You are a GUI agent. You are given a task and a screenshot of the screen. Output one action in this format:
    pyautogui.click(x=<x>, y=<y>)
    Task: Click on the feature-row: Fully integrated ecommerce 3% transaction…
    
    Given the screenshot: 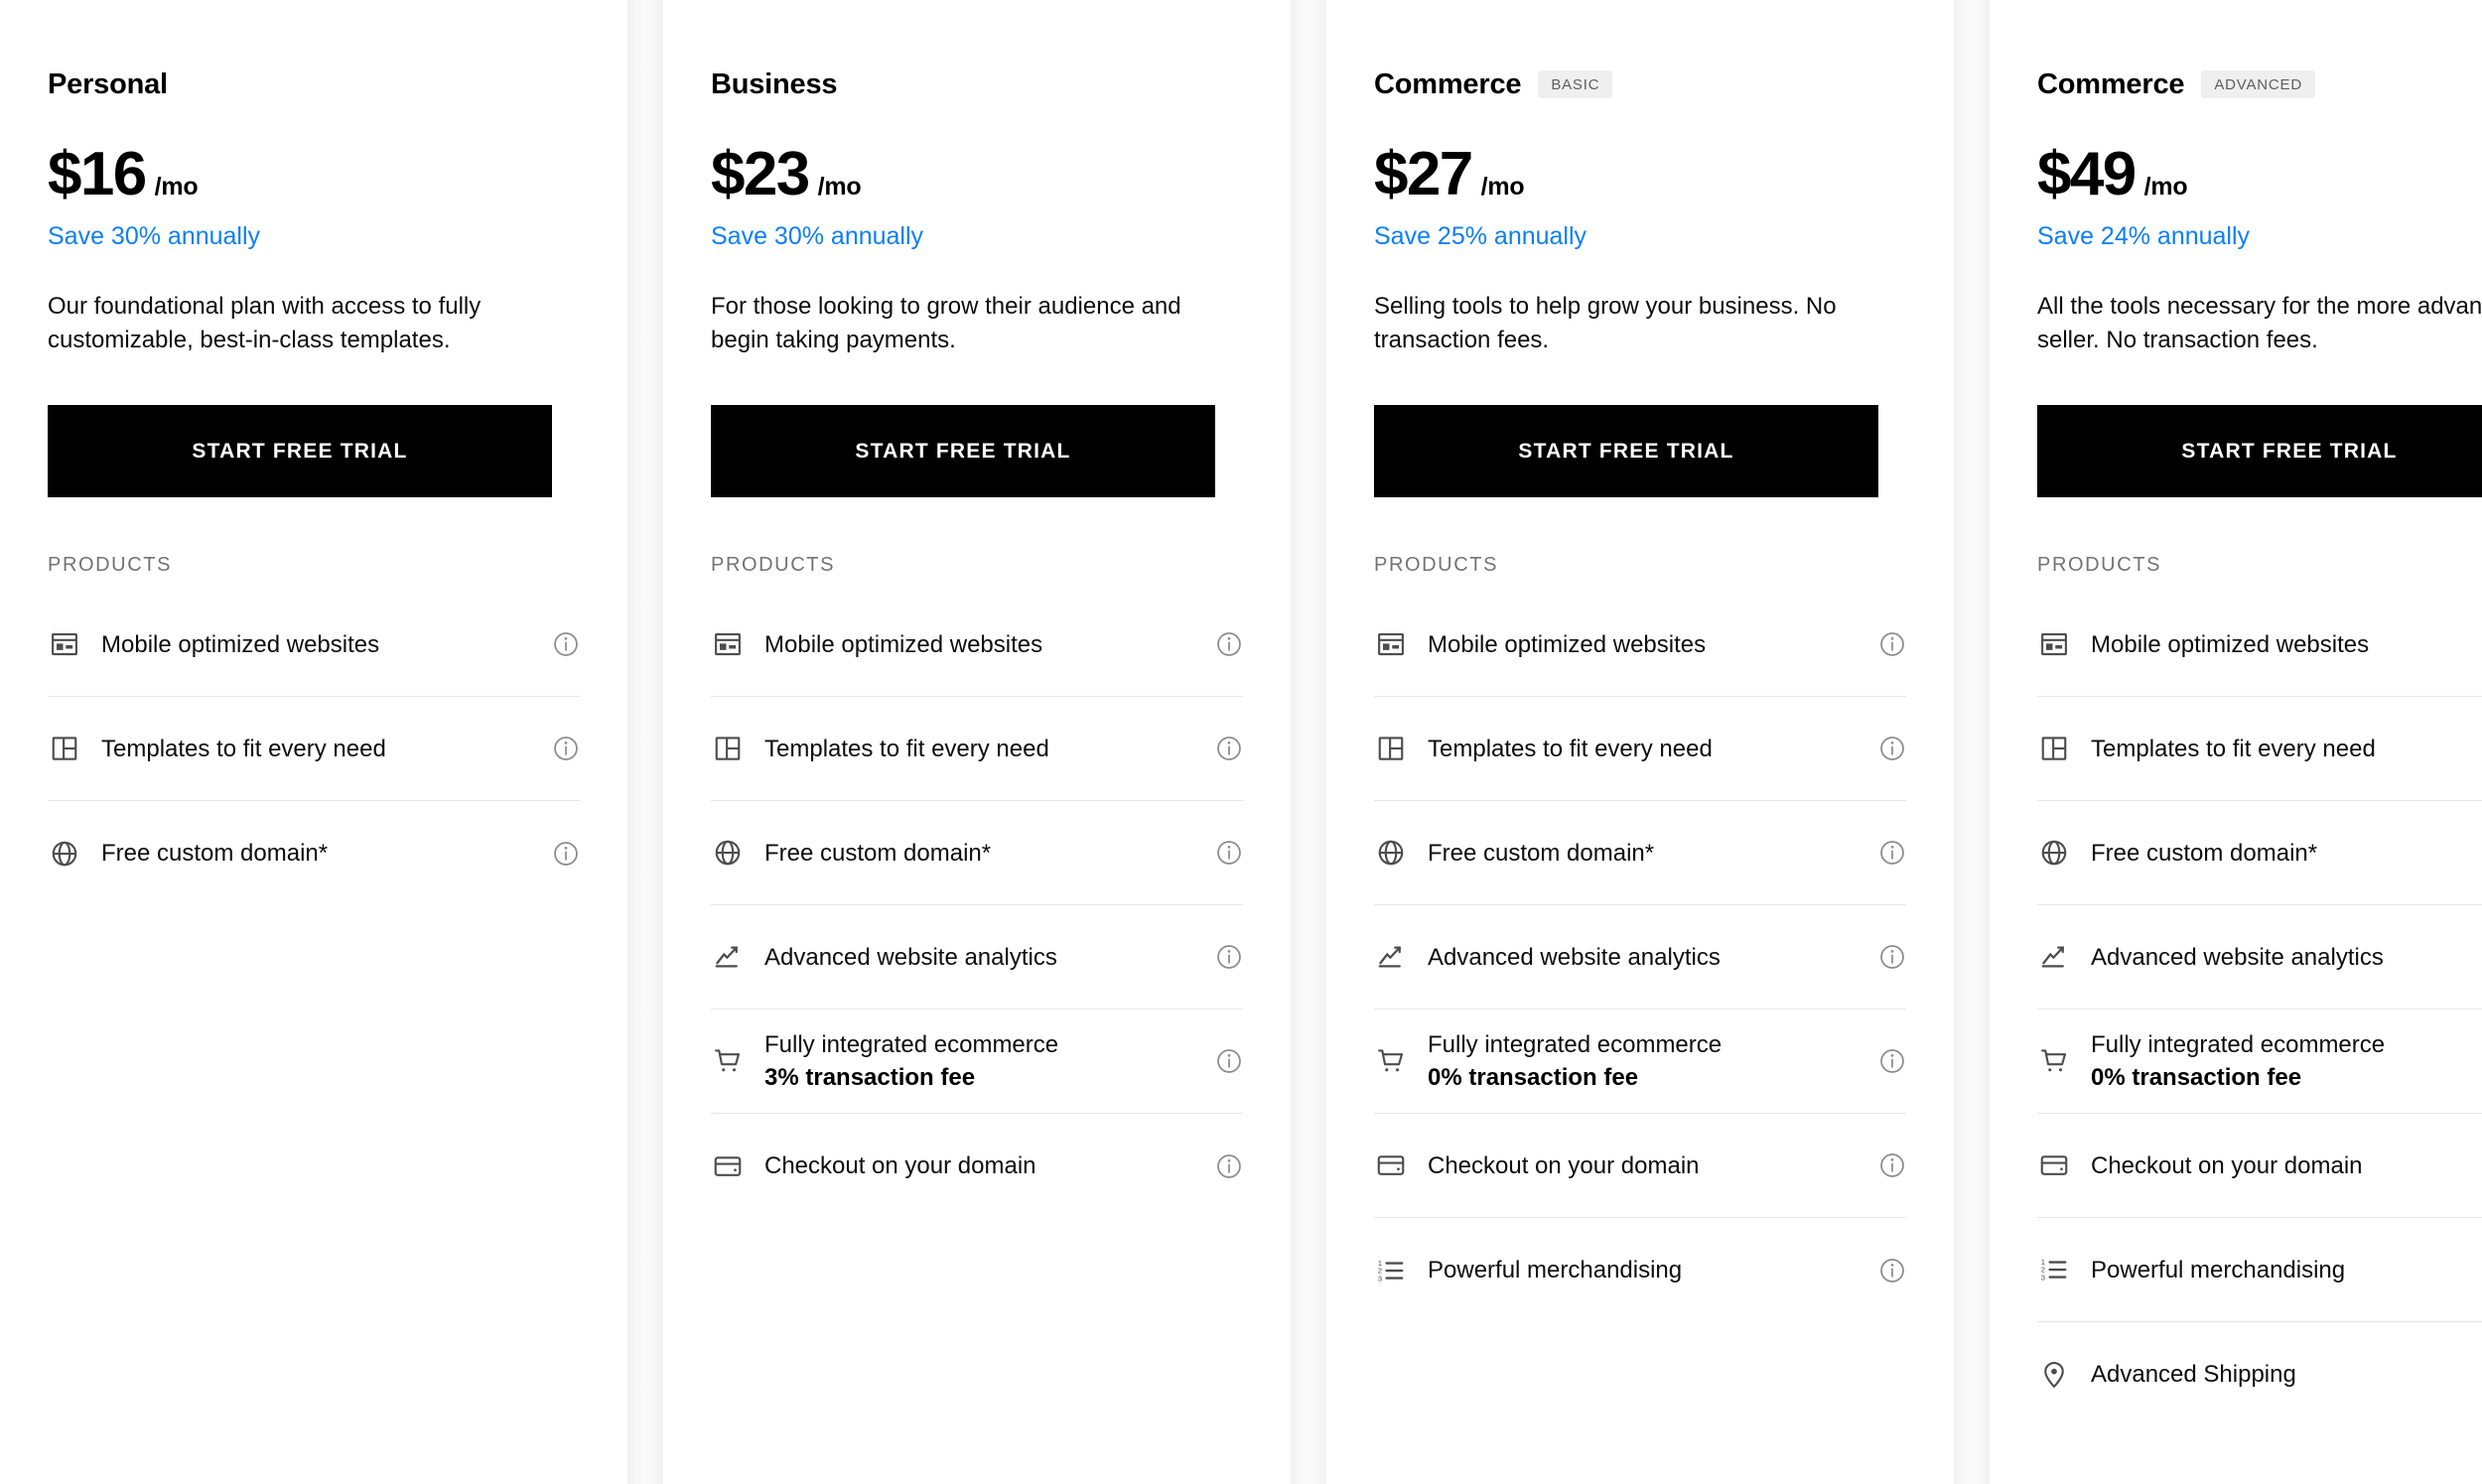 What is the action you would take?
    pyautogui.click(x=977, y=1062)
    